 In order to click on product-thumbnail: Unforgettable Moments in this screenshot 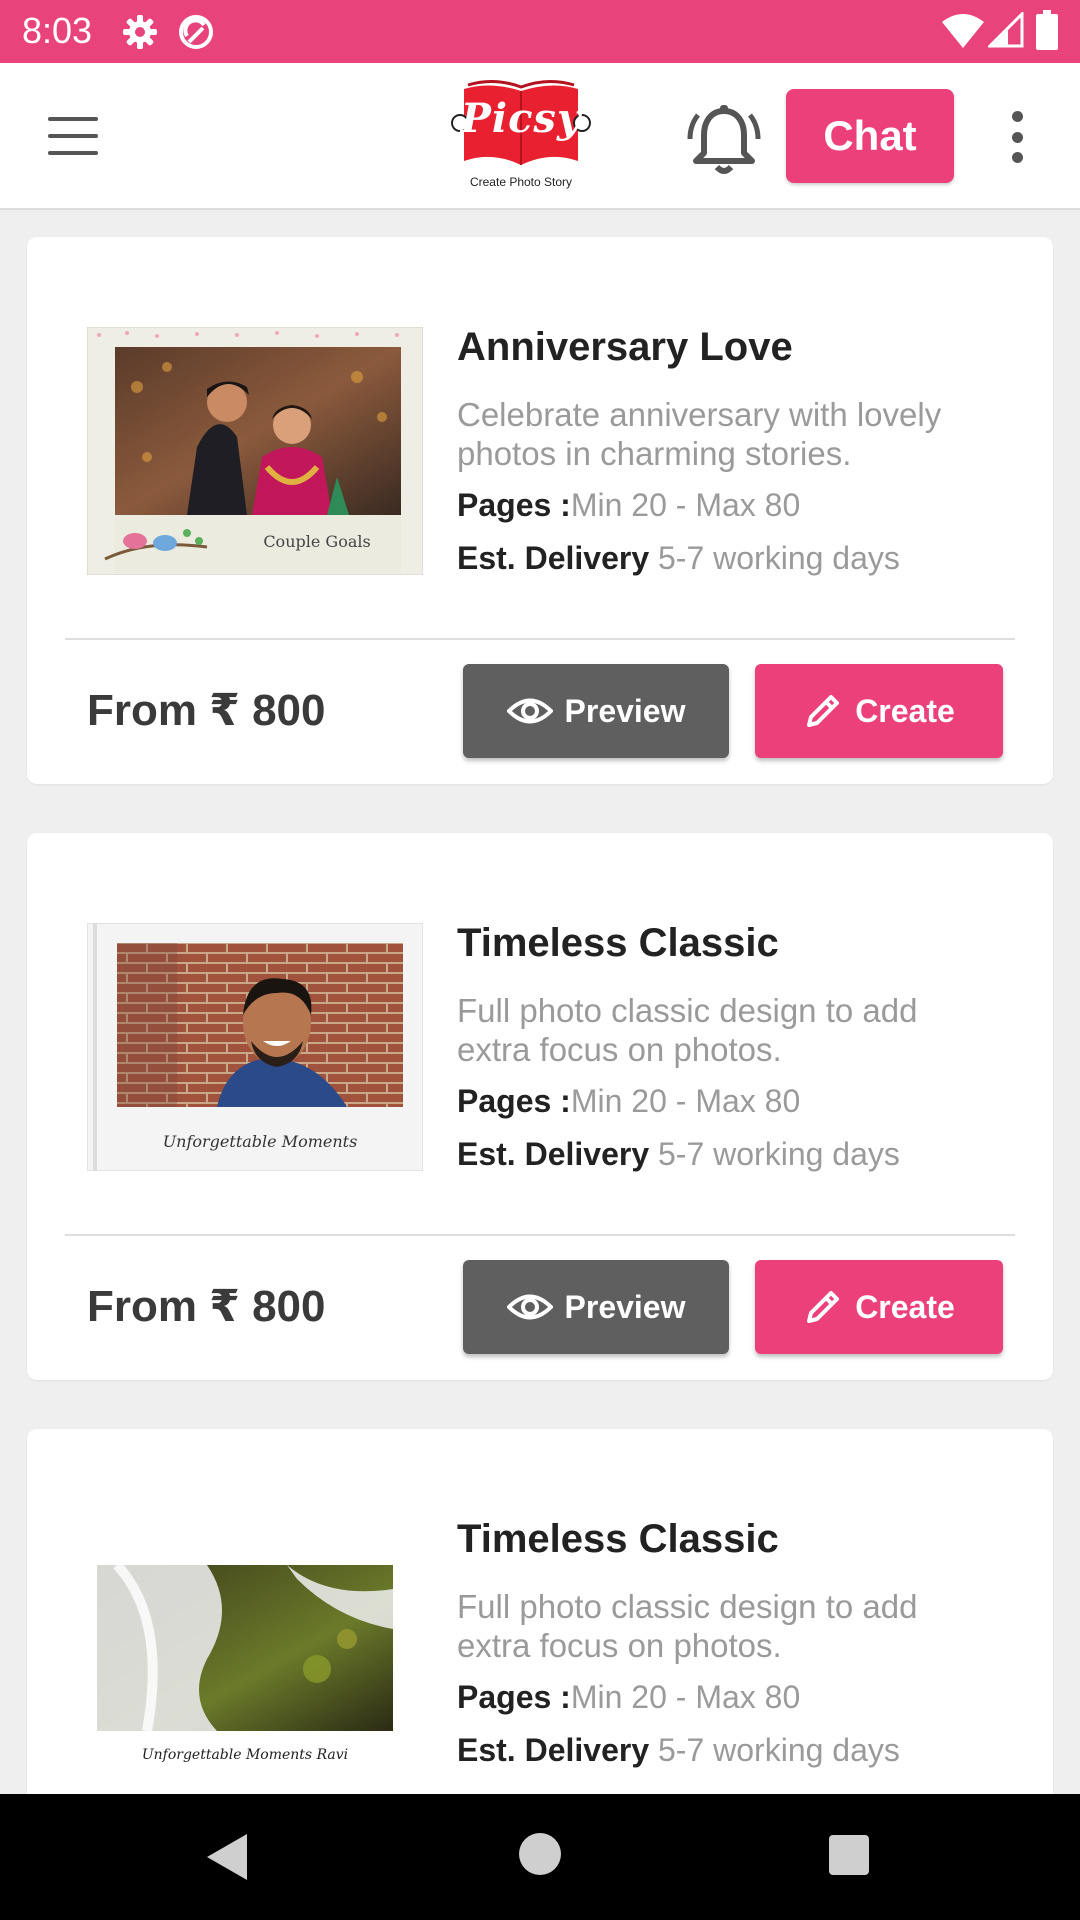, I will do `click(255, 1047)`.